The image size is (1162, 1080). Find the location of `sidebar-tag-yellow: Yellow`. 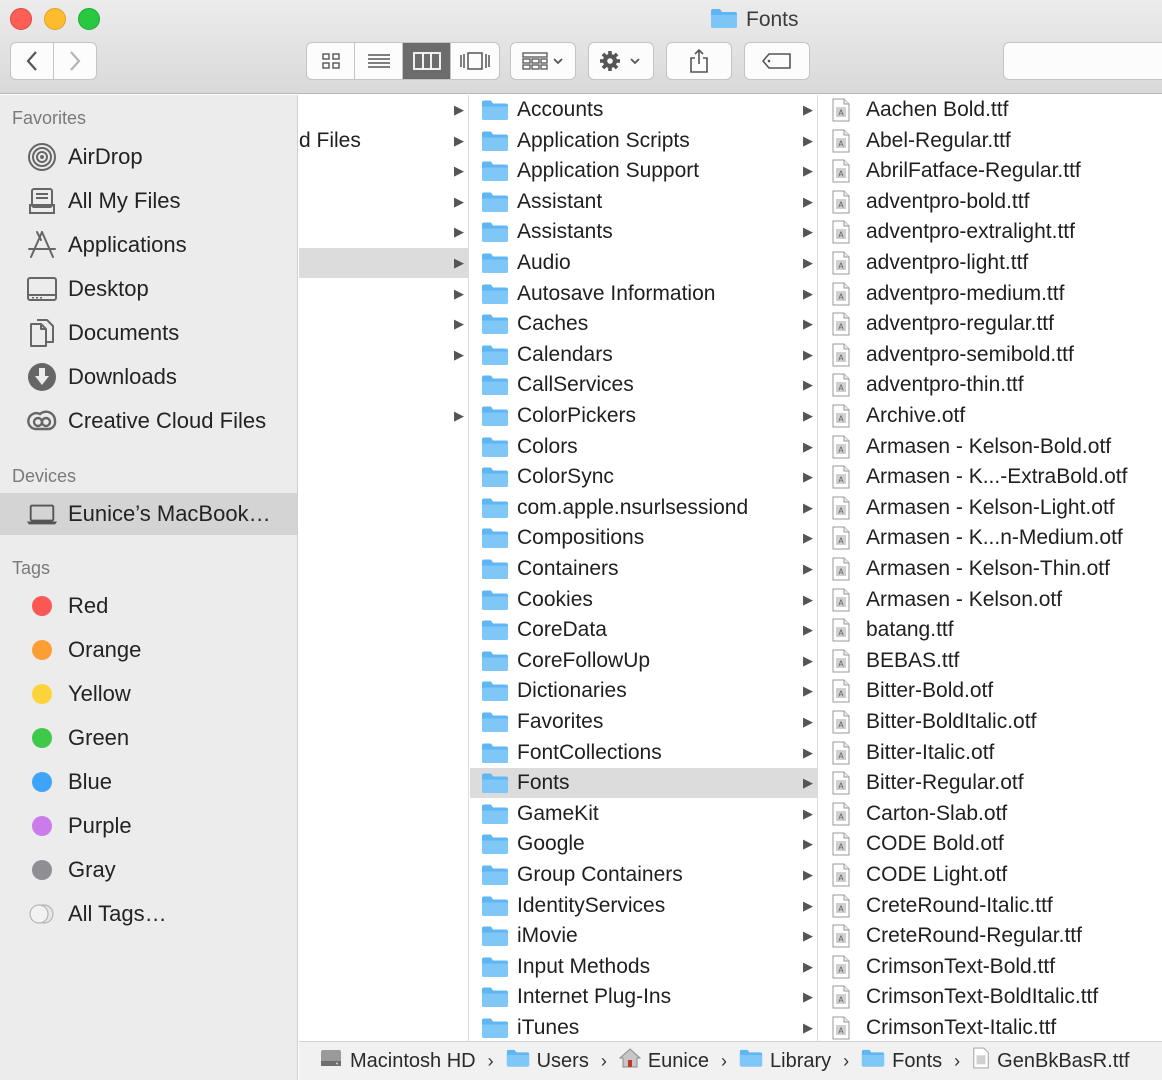

sidebar-tag-yellow: Yellow is located at coordinates (148, 694).